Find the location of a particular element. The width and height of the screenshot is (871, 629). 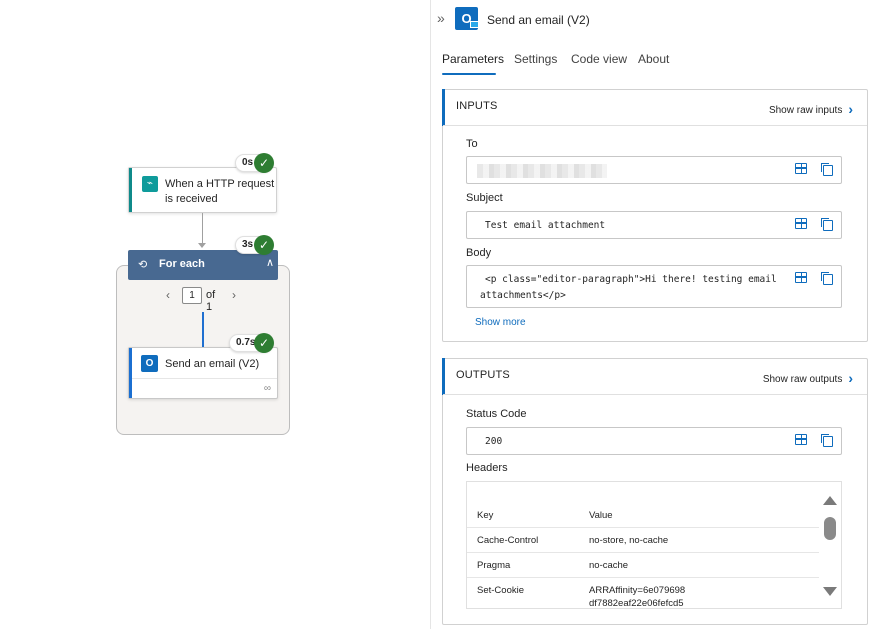

panel-title: Send an email (V2) is located at coordinates (538, 20).